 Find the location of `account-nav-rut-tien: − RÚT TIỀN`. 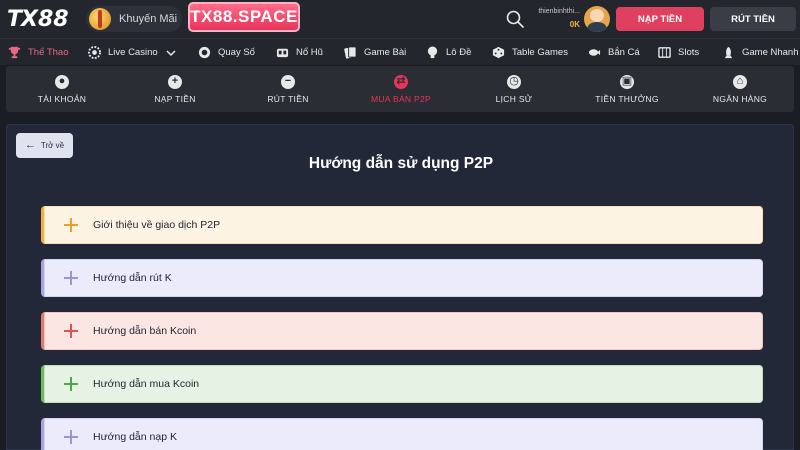

account-nav-rut-tien: − RÚT TIỀN is located at coordinates (288, 89).